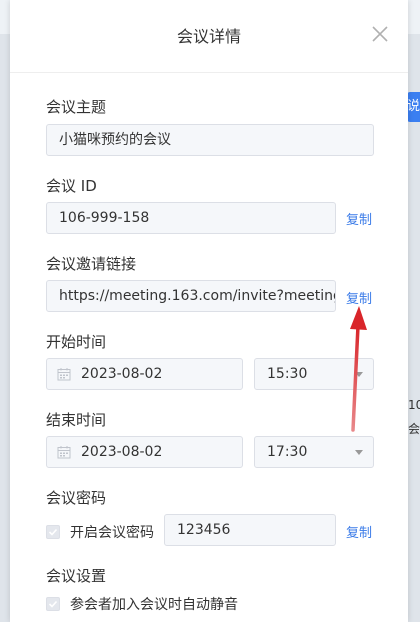 The height and width of the screenshot is (622, 420). Describe the element at coordinates (414, 405) in the screenshot. I see `background-side-text-1: 10` at that location.